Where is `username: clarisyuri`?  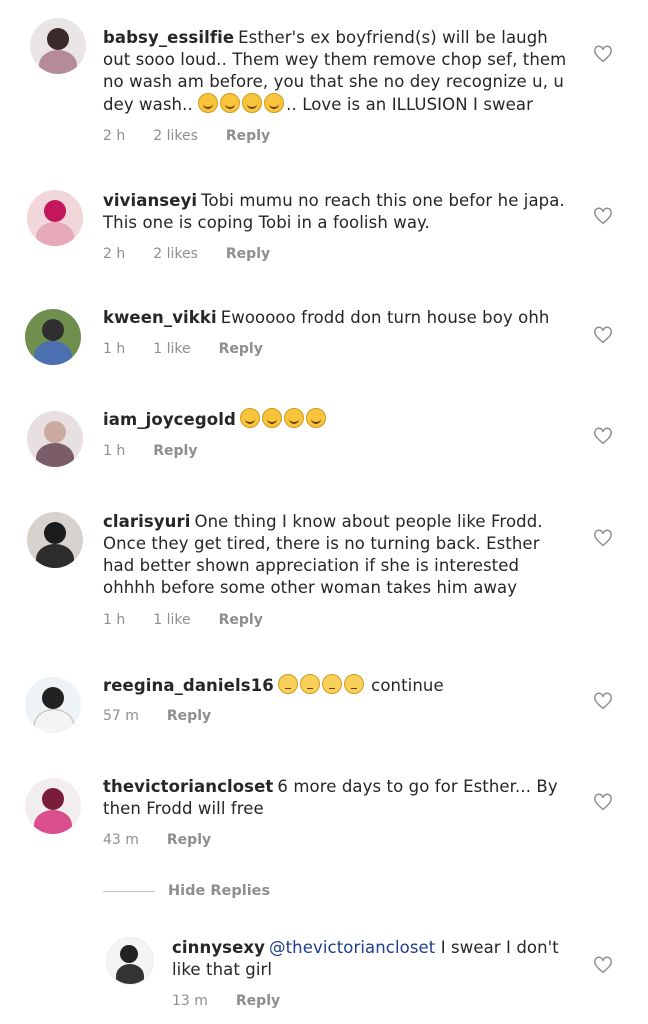
username: clarisyuri is located at coordinates (146, 521).